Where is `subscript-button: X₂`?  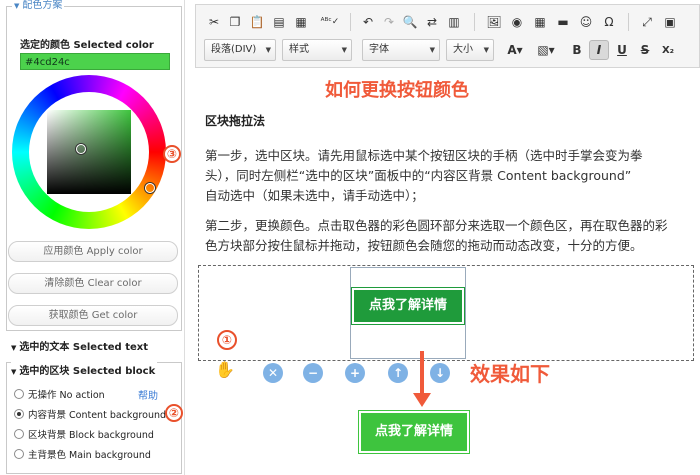 subscript-button: X₂ is located at coordinates (668, 50).